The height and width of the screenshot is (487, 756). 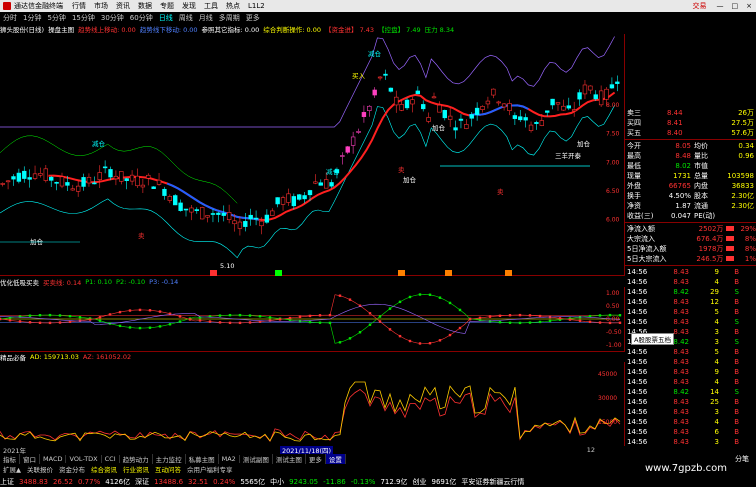 I want to click on menu-item: L1L2, so click(x=256, y=6).